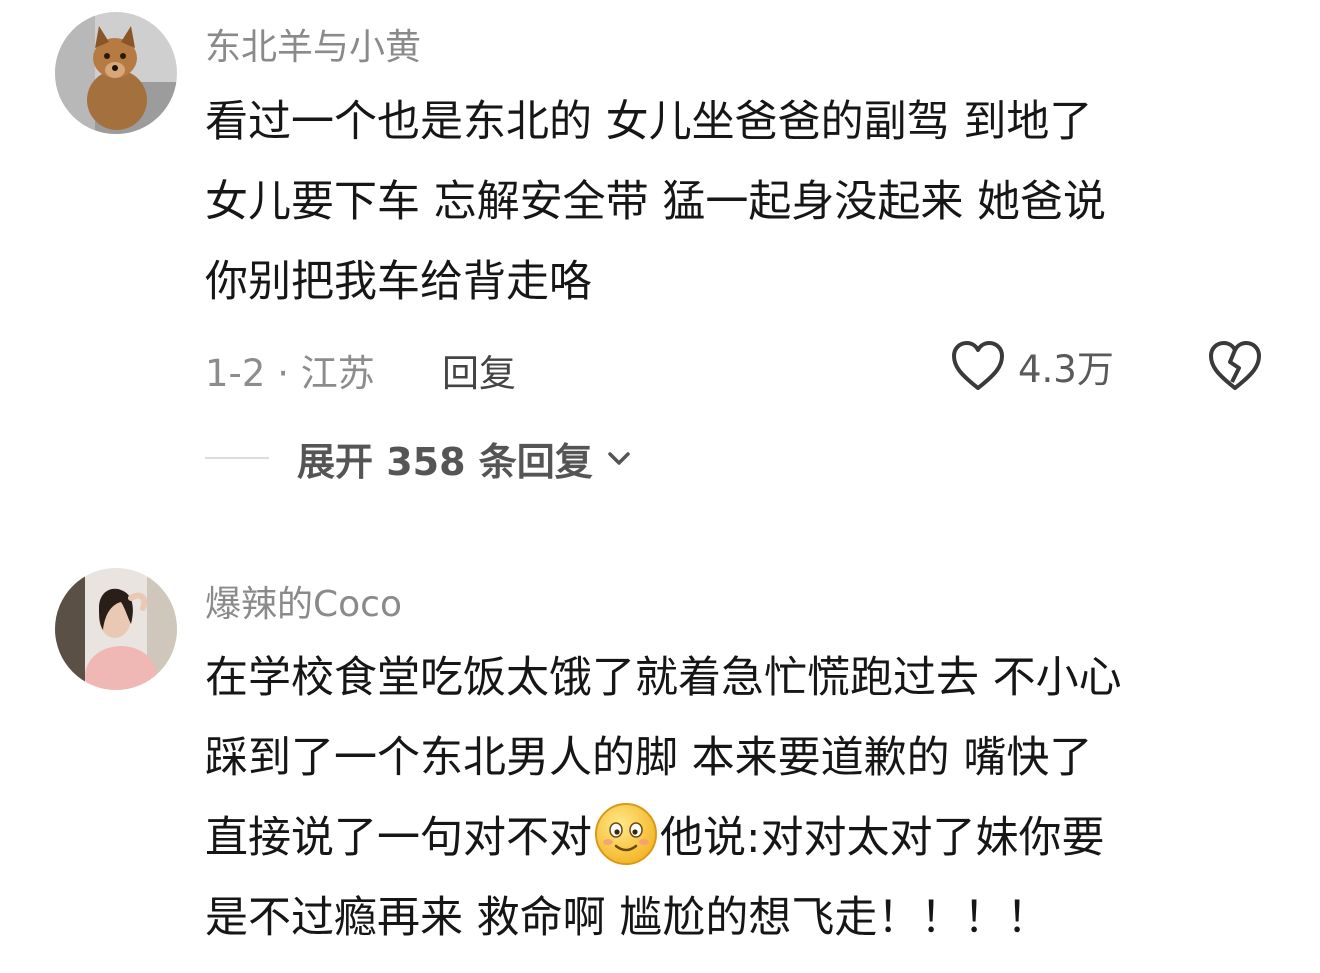  Describe the element at coordinates (619, 458) in the screenshot. I see `chevron-down-icon` at that location.